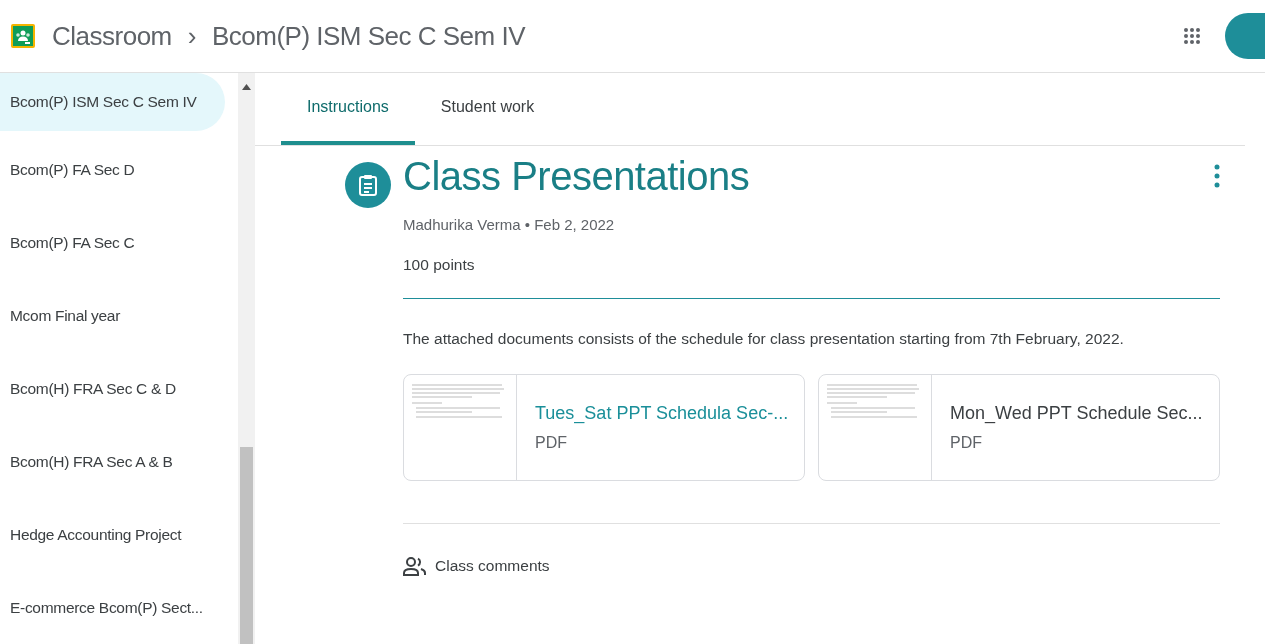 Image resolution: width=1265 pixels, height=644 pixels. I want to click on app-name: Classroom, so click(112, 36).